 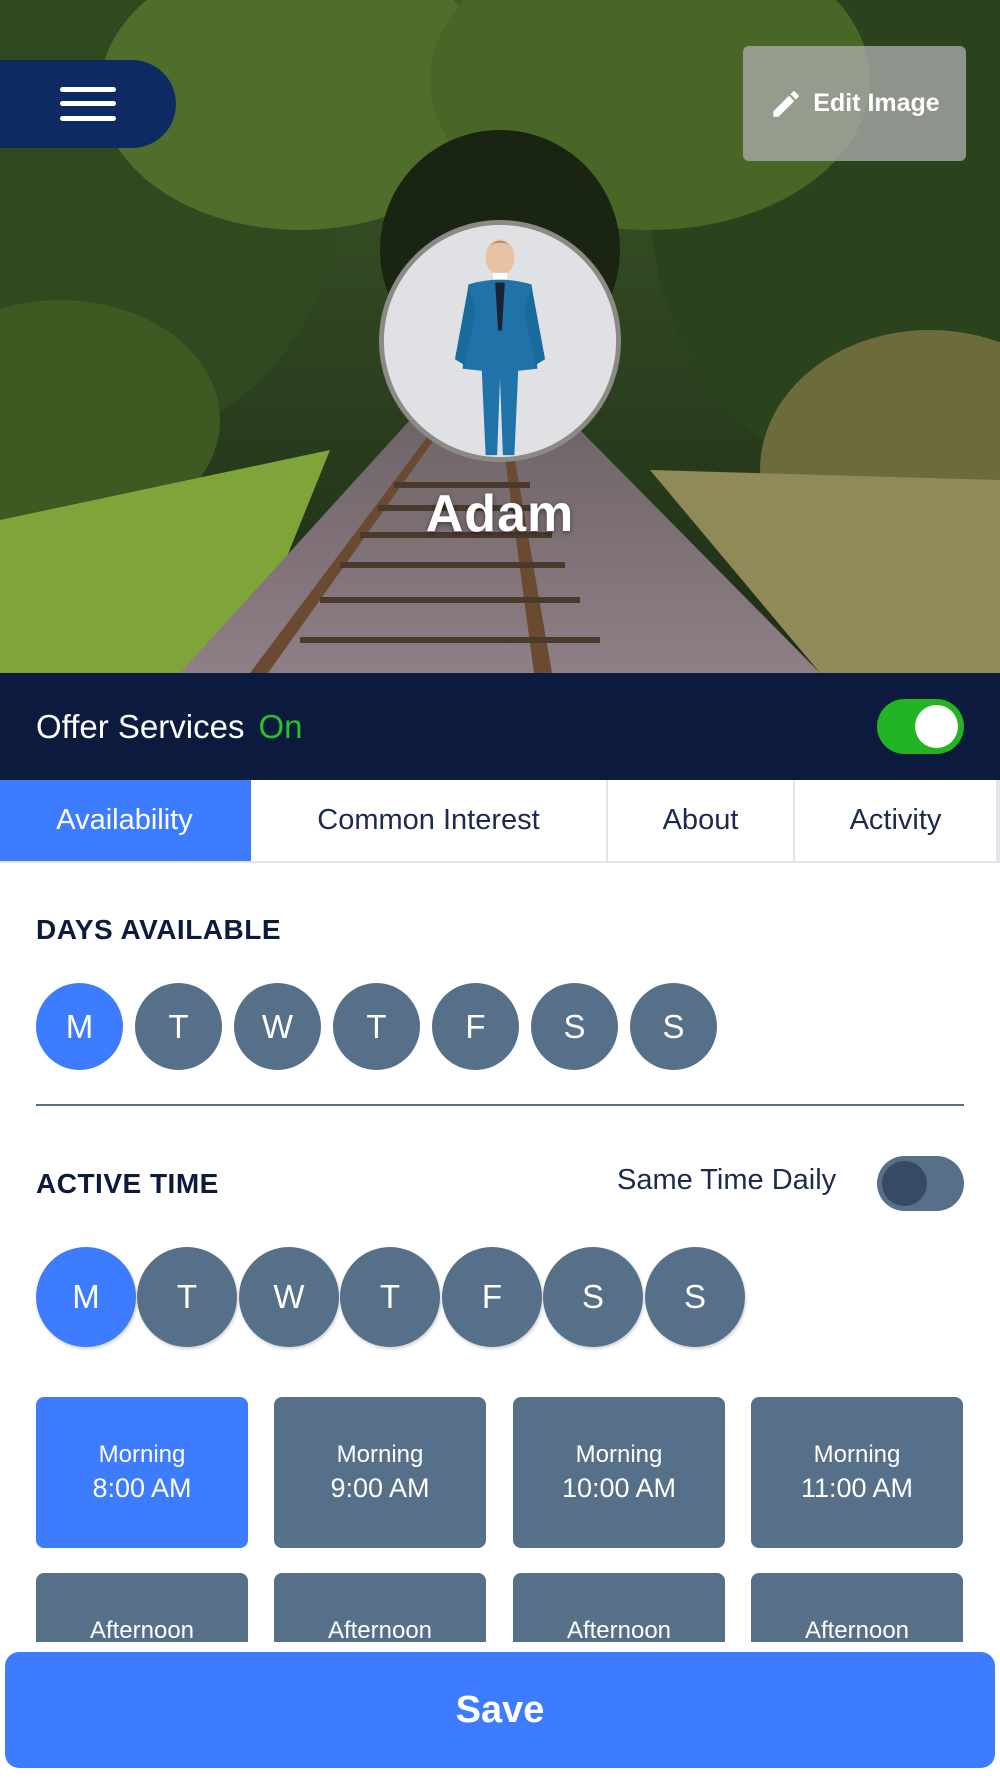 What do you see at coordinates (876, 103) in the screenshot?
I see `edit-image-label: Edit Image` at bounding box center [876, 103].